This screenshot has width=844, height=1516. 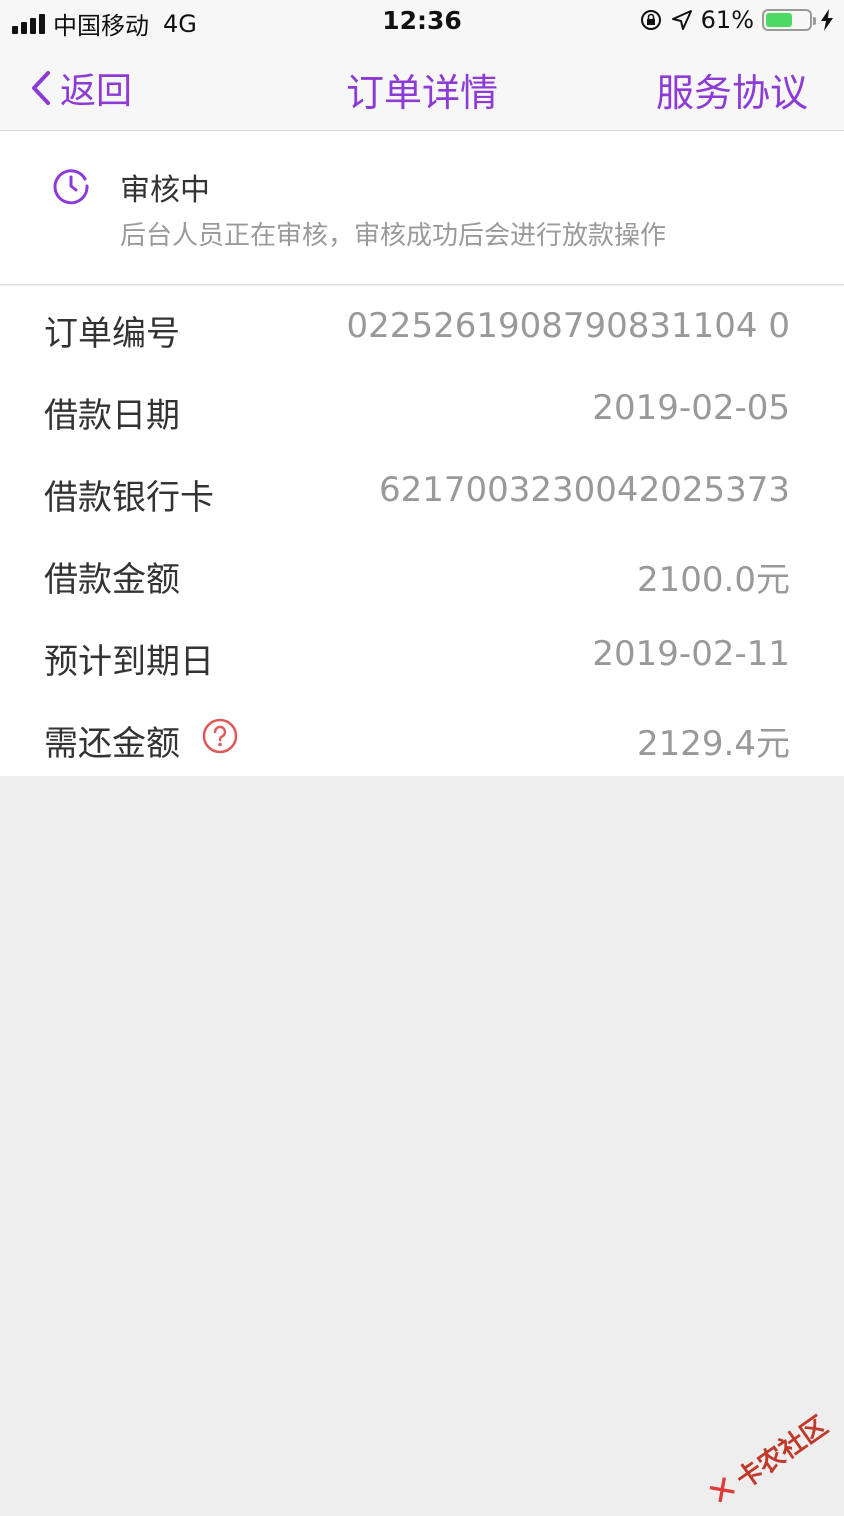 What do you see at coordinates (727, 20) in the screenshot?
I see `battery-percent: 61%` at bounding box center [727, 20].